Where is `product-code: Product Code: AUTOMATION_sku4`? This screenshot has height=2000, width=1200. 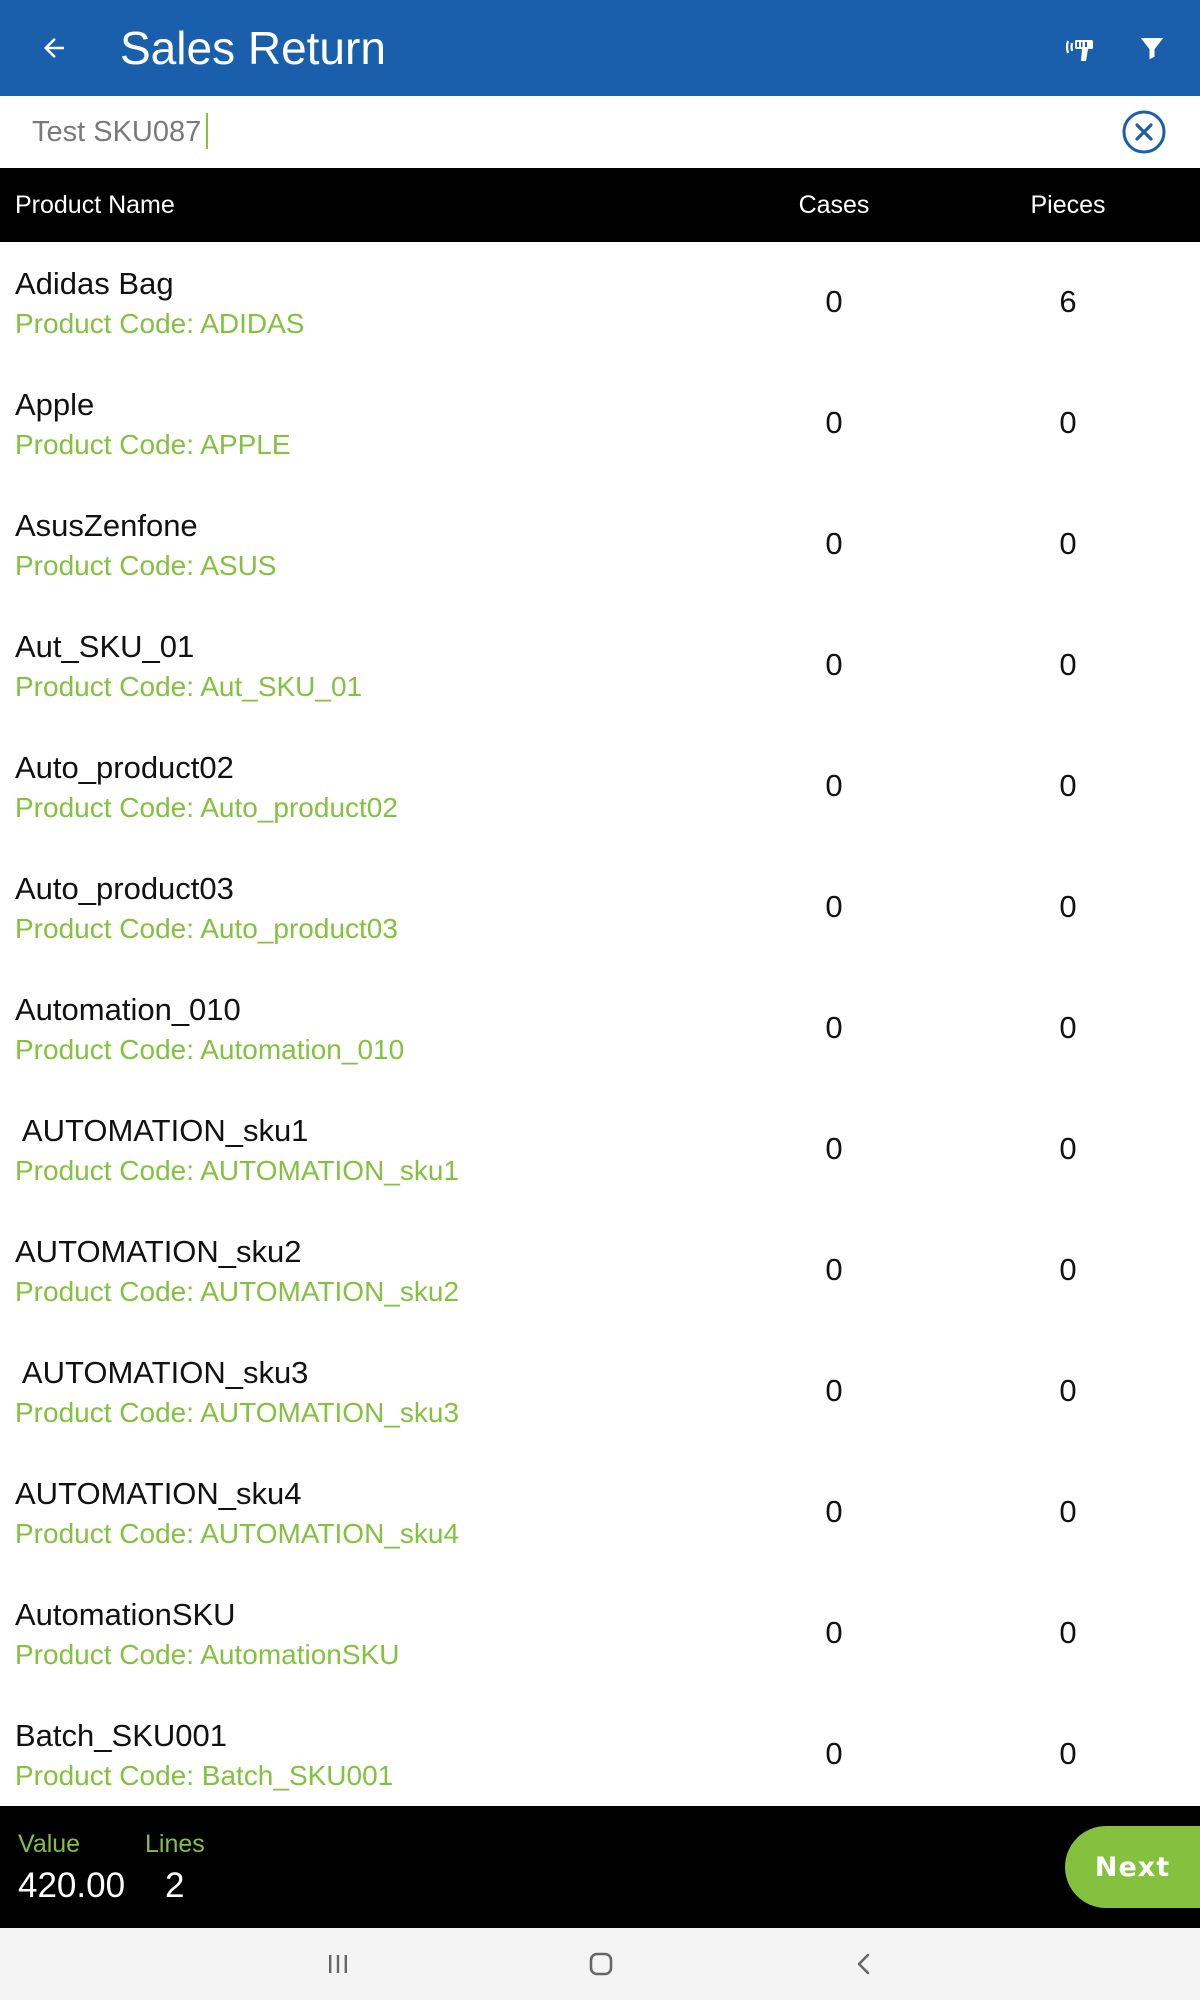
product-code: Product Code: AUTOMATION_sku4 is located at coordinates (237, 1533).